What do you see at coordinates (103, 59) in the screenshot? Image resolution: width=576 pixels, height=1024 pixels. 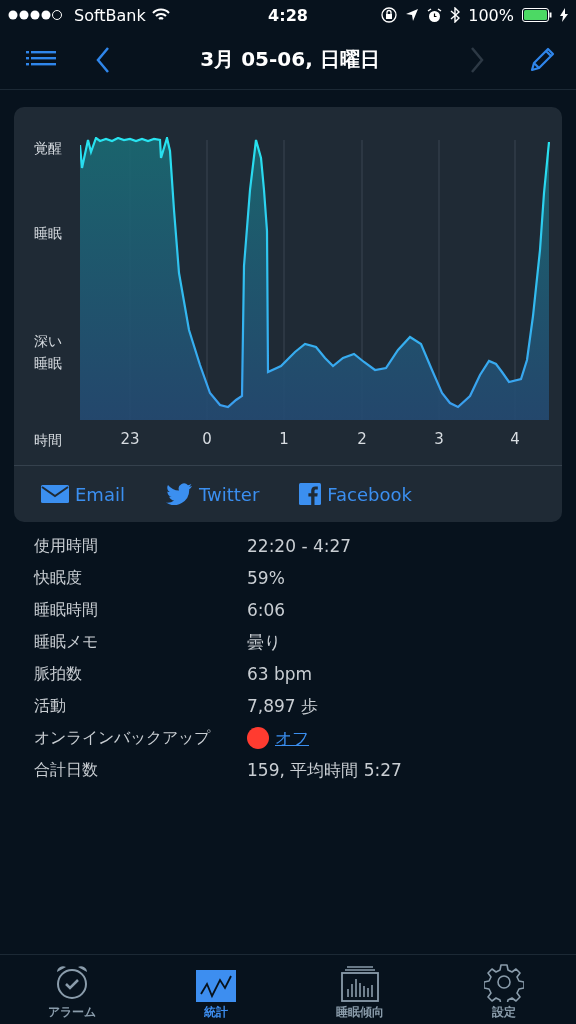 I see `back-chevron-icon` at bounding box center [103, 59].